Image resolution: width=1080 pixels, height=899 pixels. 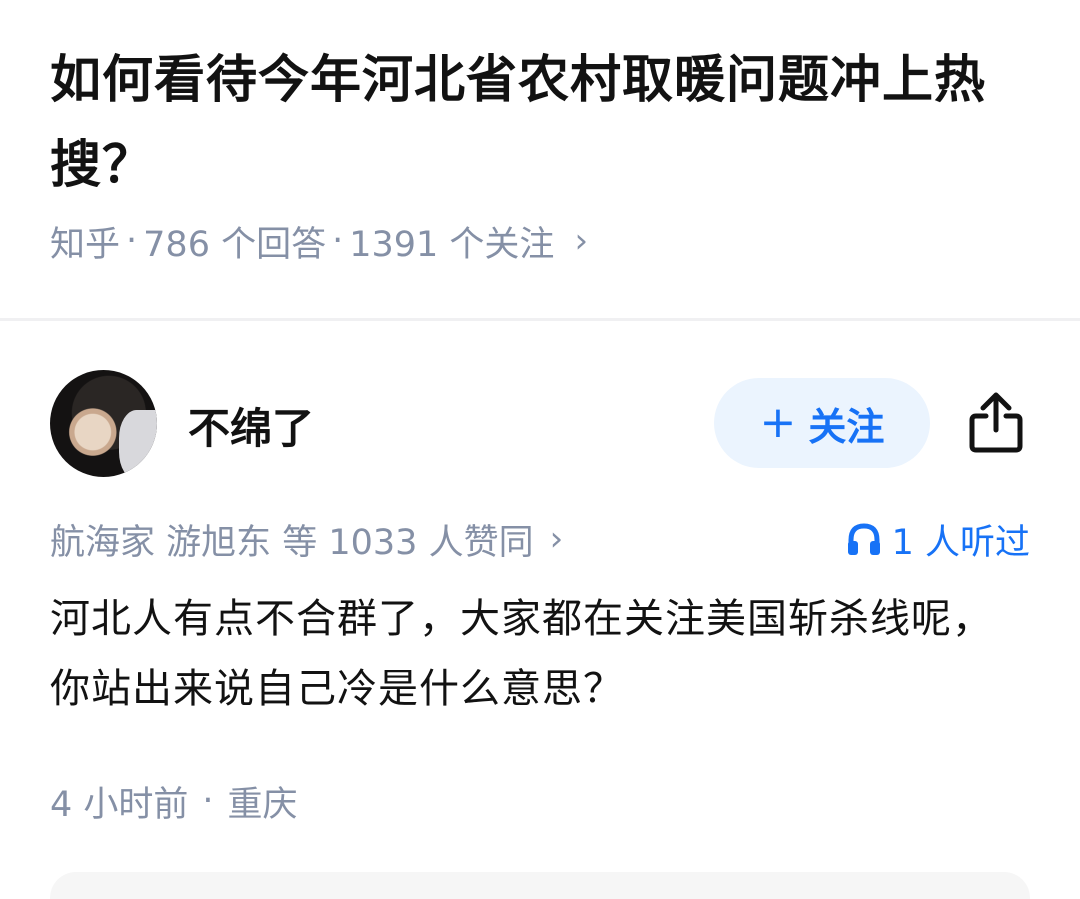 I want to click on question-title: 如何看待今年河北省农村取暖问题冲上热搜？, so click(x=518, y=123).